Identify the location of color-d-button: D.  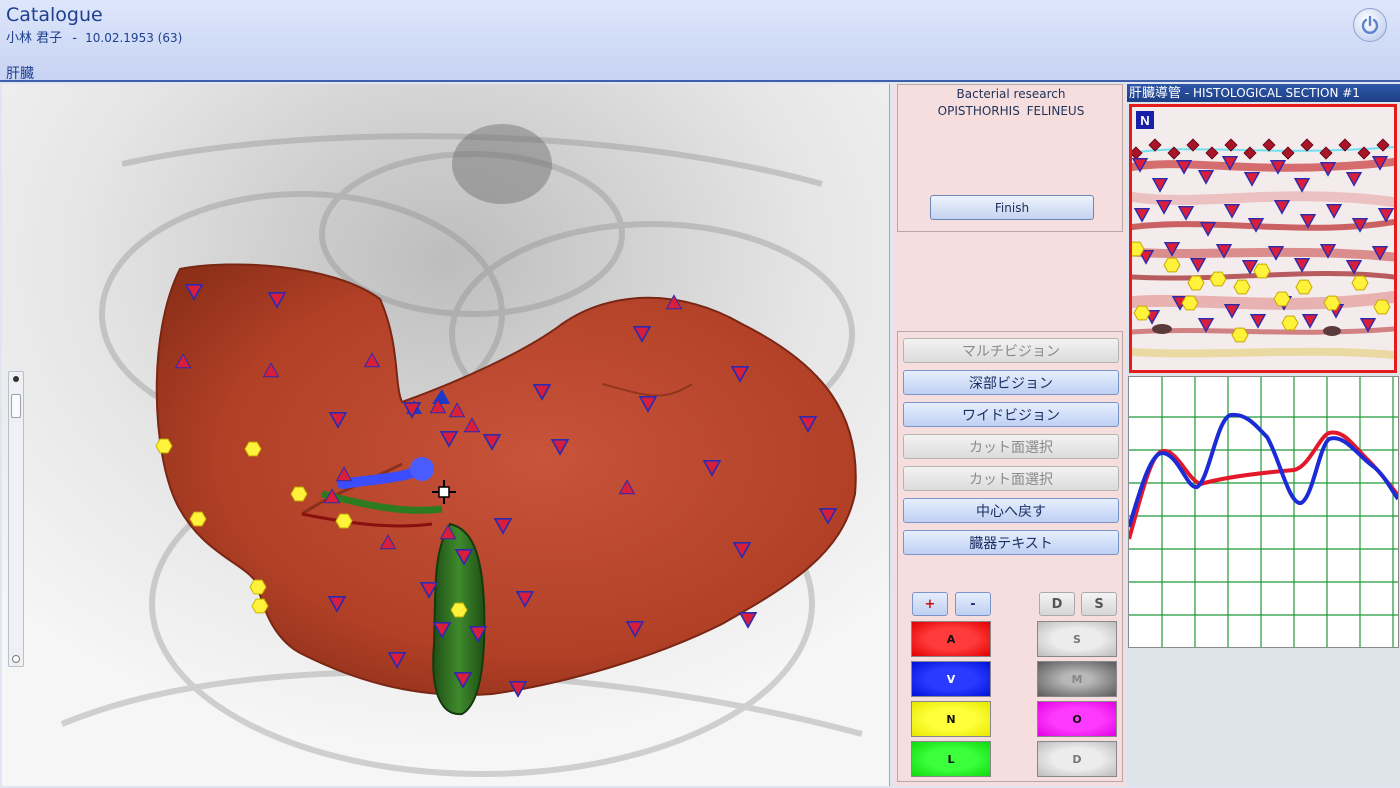
(1077, 759).